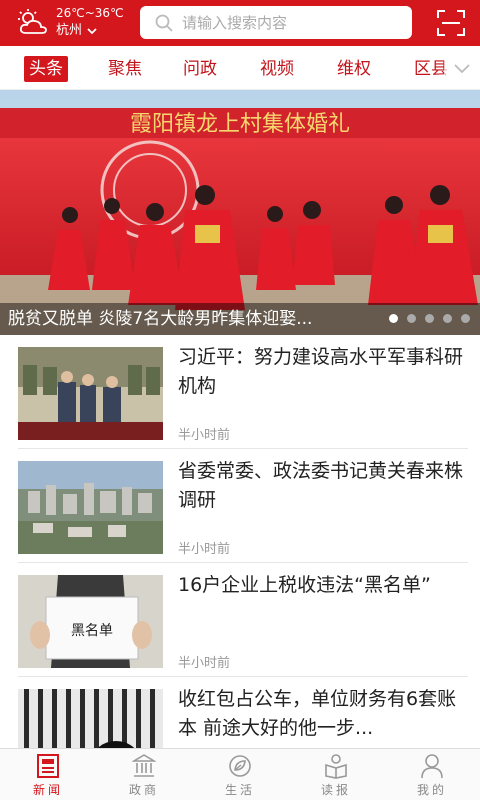 This screenshot has width=480, height=800. I want to click on top-header: 26℃~36℃ 杭州, so click(240, 23).